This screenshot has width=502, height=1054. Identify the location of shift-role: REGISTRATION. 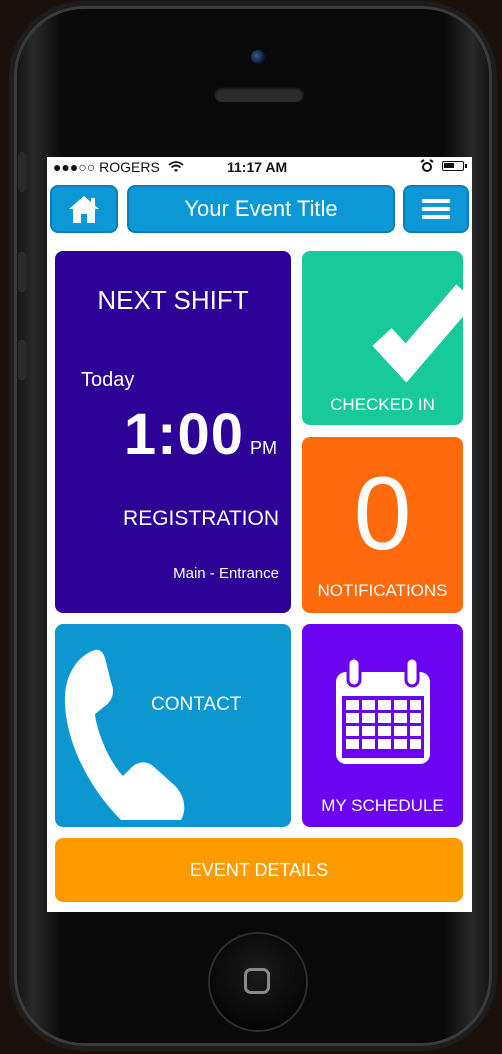
(201, 518).